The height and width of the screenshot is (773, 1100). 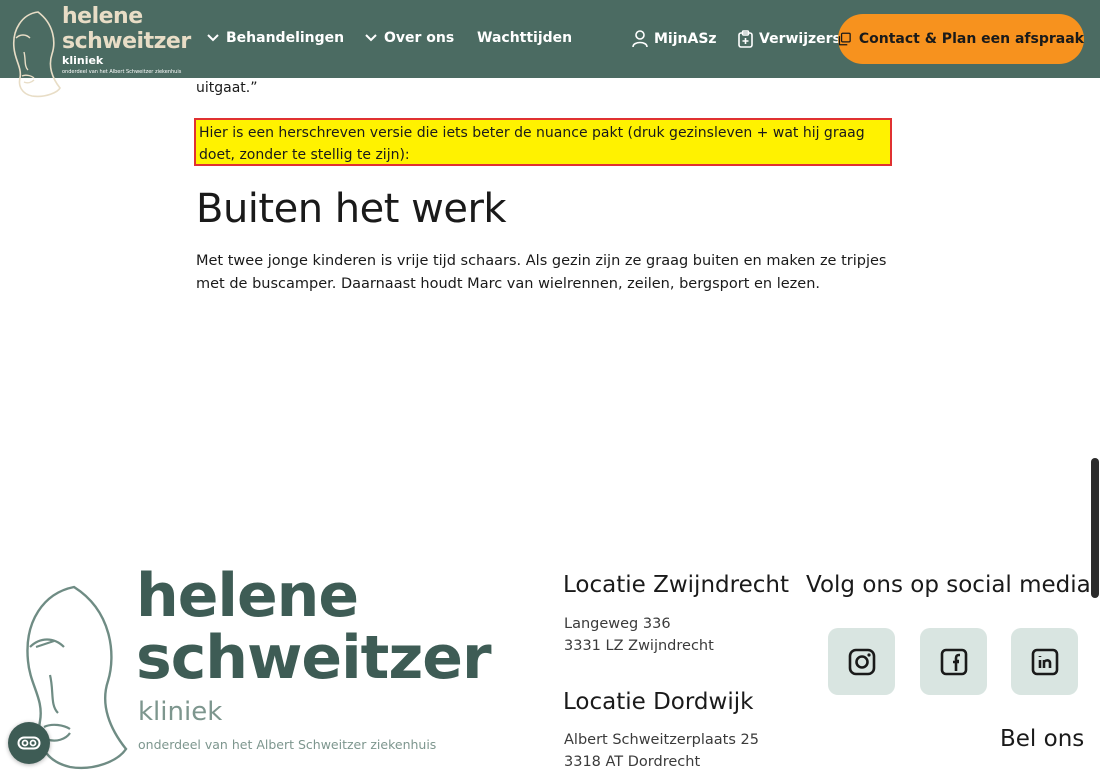 What do you see at coordinates (661, 740) in the screenshot?
I see `location-street: Albert Schweitzerplaats 25` at bounding box center [661, 740].